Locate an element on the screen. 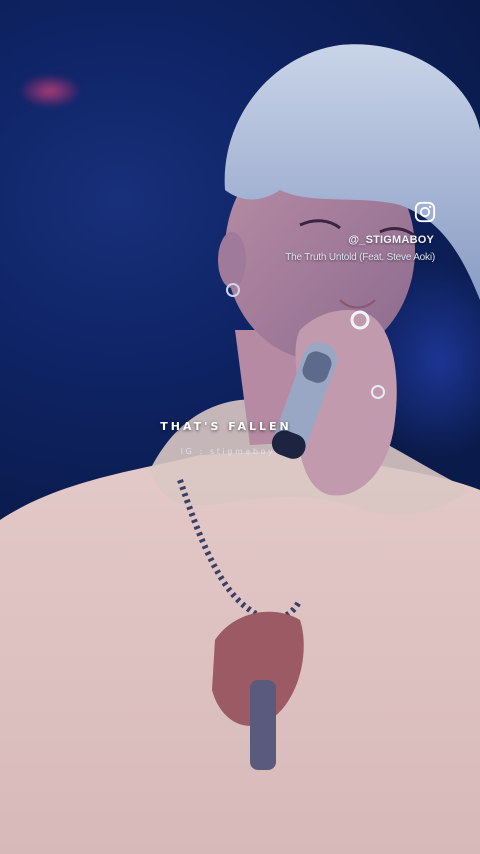 The image size is (480, 854). watermark: IG : stigmaboy is located at coordinates (228, 451).